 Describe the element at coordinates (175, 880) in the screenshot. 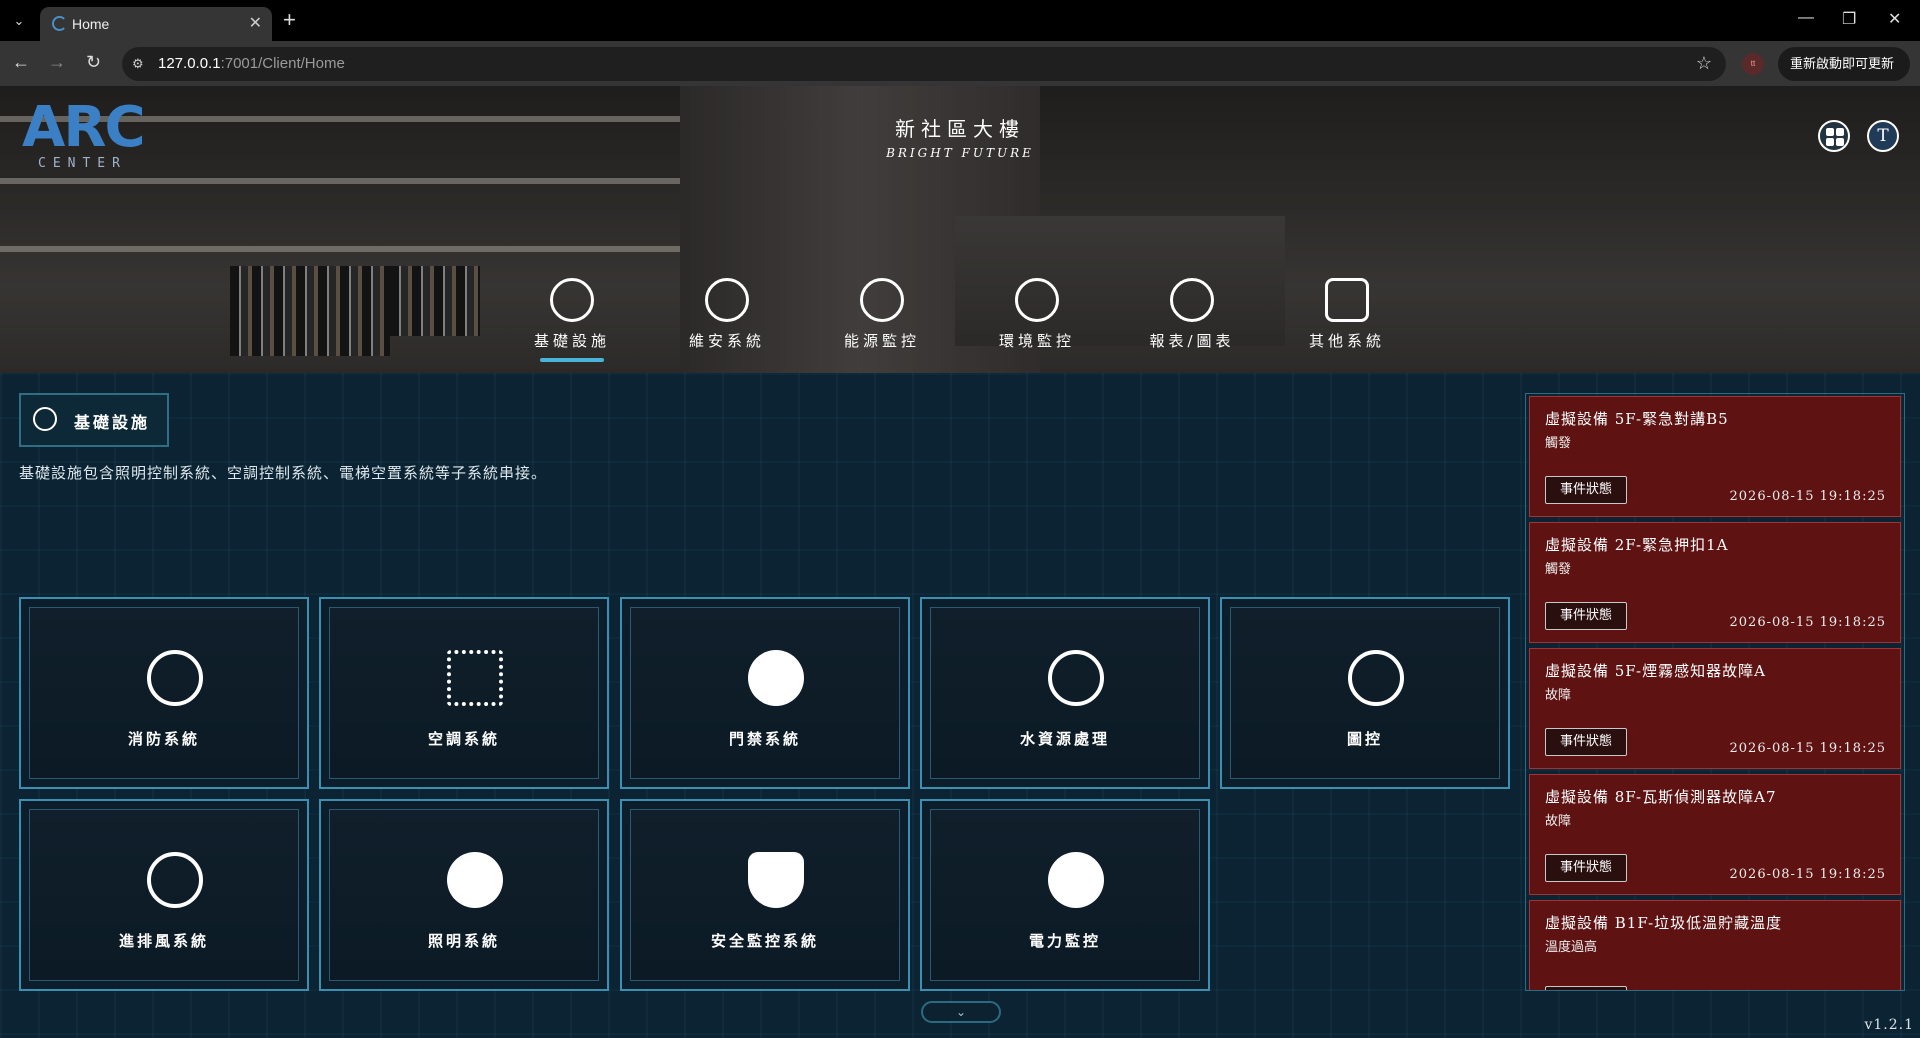

I see `fan-icon` at that location.